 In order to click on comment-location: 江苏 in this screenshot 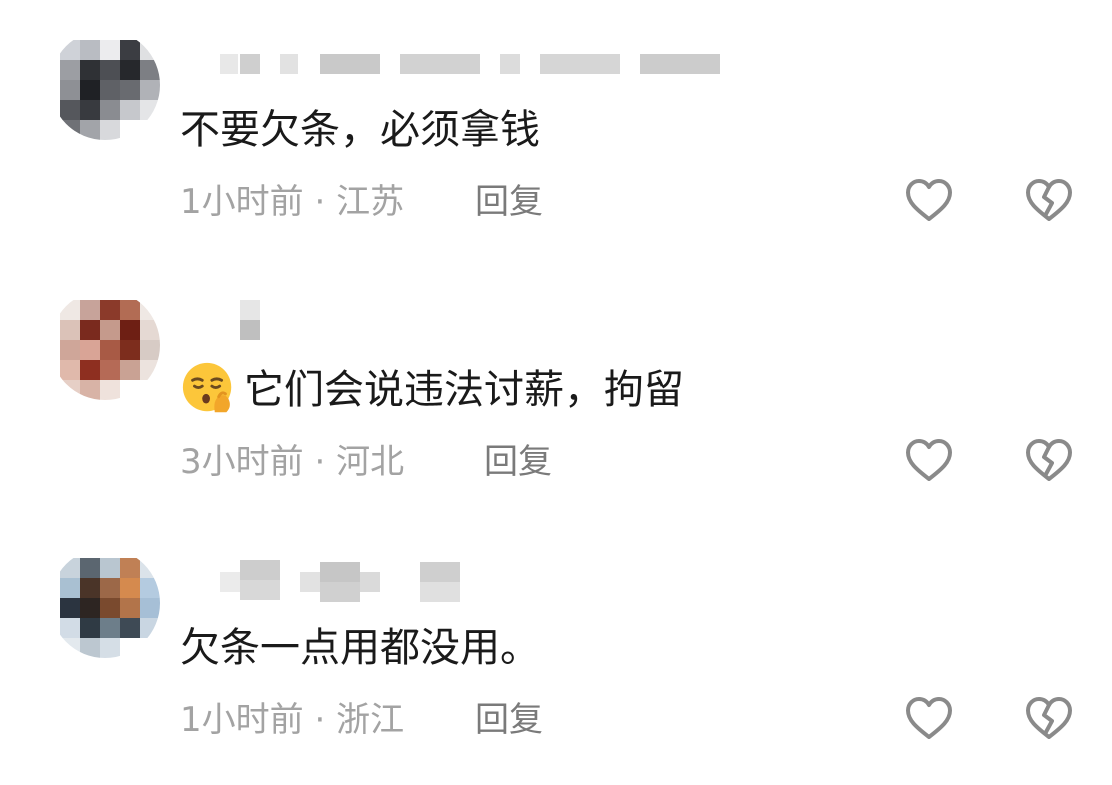, I will do `click(370, 202)`.